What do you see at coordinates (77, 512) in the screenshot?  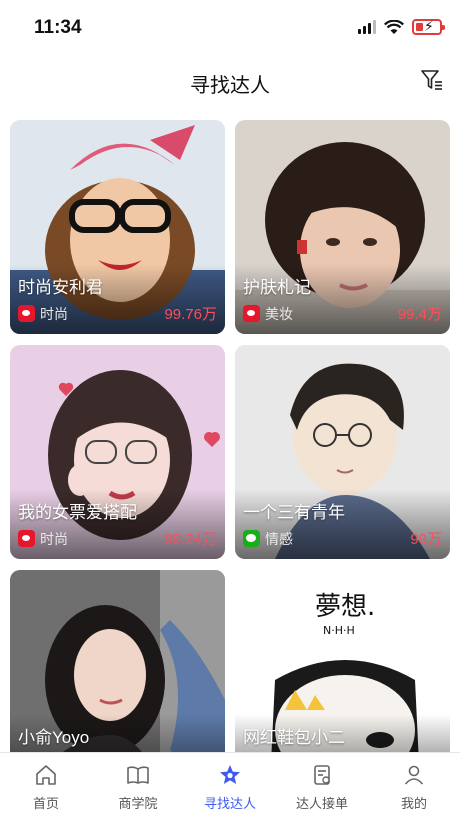 I see `influencer-name: 我的女票爱搭配` at bounding box center [77, 512].